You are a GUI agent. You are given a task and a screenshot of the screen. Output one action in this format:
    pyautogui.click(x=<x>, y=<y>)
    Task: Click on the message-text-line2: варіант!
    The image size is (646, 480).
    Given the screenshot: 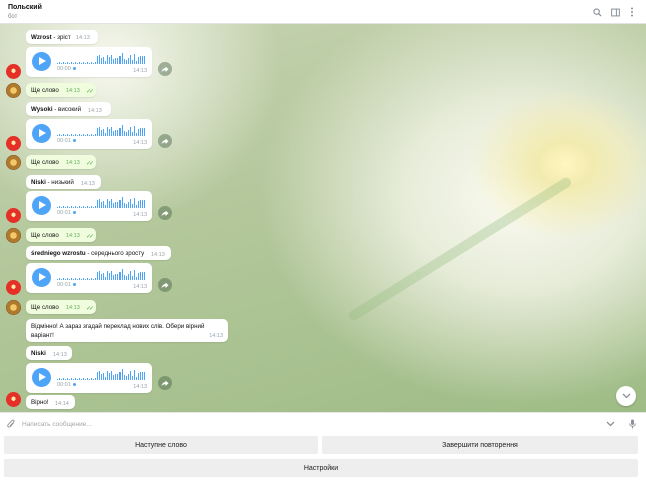 What is the action you would take?
    pyautogui.click(x=42, y=335)
    